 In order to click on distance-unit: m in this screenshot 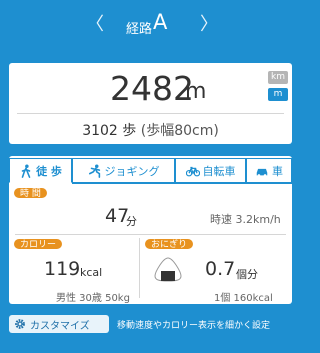, I will do `click(196, 91)`.